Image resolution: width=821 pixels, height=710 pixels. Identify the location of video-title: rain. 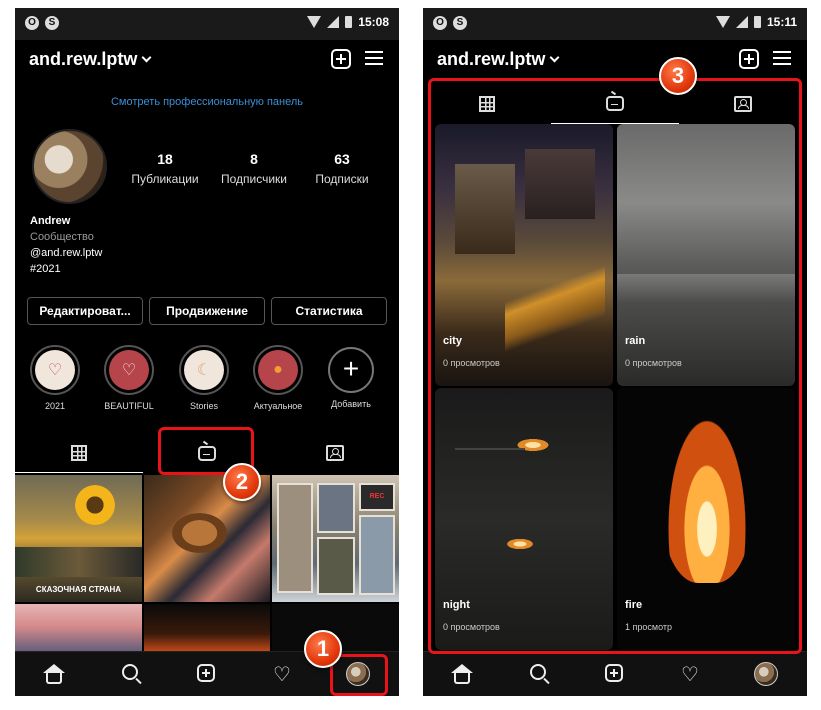
(635, 341).